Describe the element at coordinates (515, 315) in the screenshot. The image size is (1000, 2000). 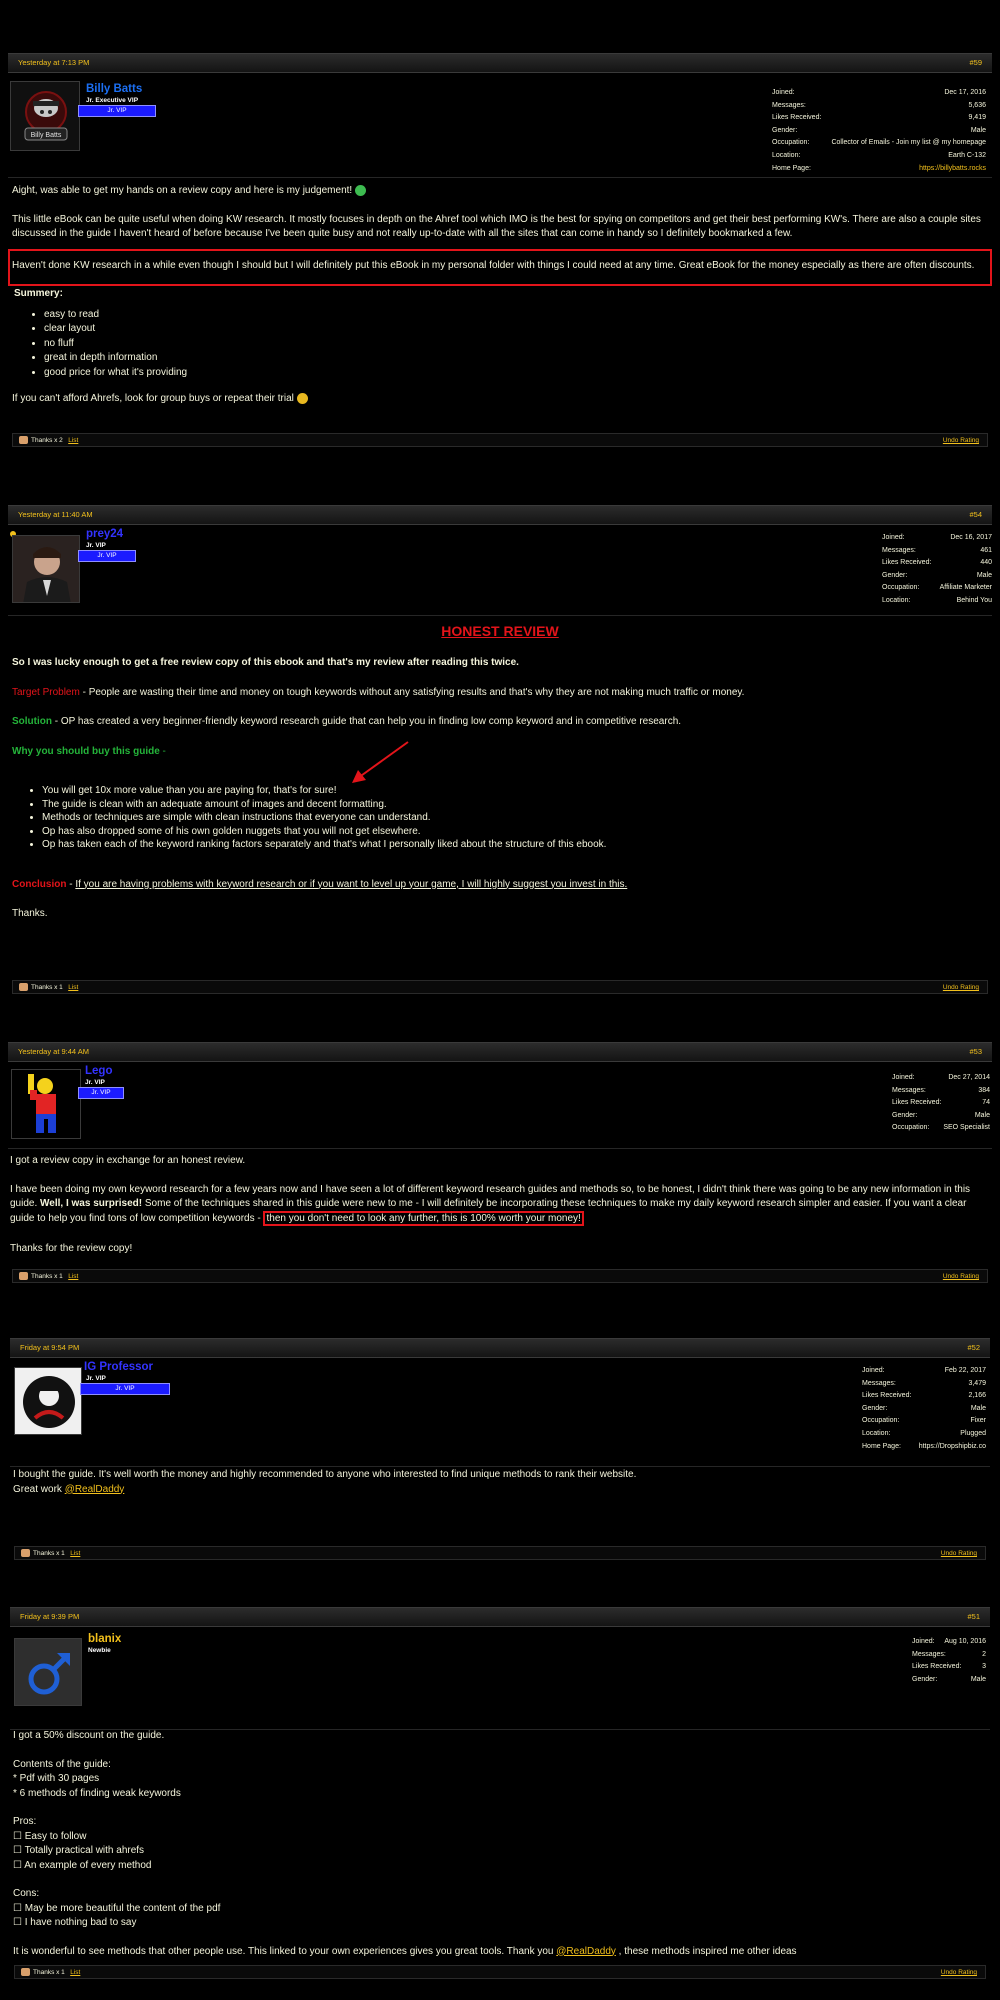
I see `list-item: easy to read` at that location.